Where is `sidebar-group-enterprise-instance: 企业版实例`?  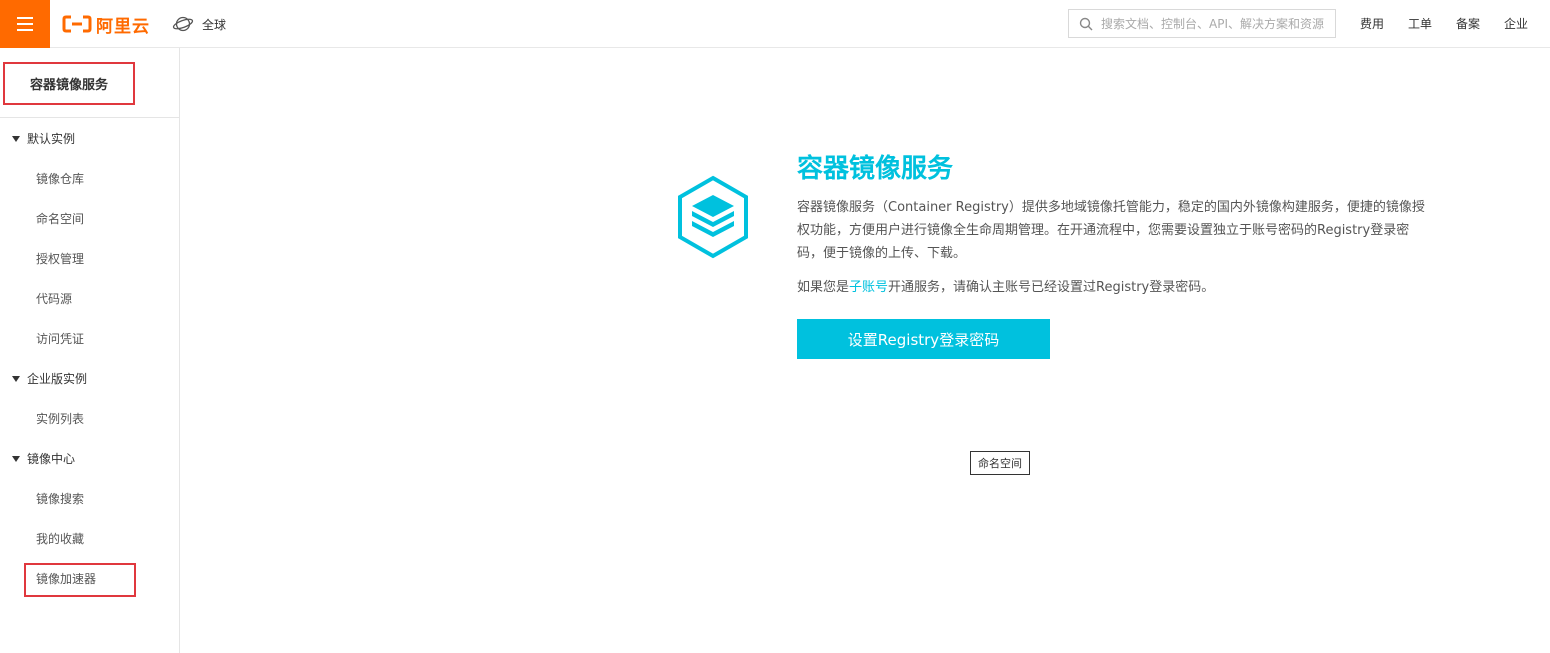 sidebar-group-enterprise-instance: 企业版实例 is located at coordinates (49, 378).